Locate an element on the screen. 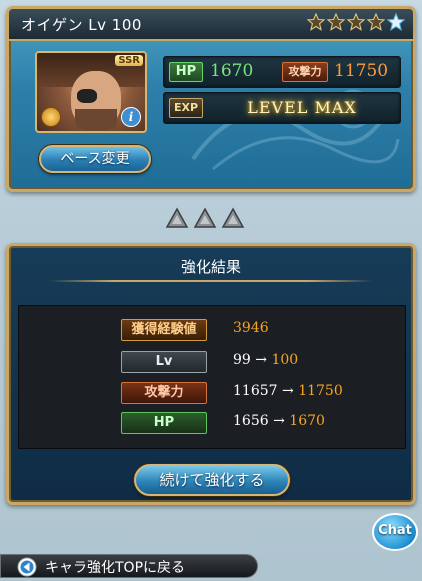 The width and height of the screenshot is (422, 581). back-to-top-bar: キャラ強化TOPに戻る is located at coordinates (129, 566).